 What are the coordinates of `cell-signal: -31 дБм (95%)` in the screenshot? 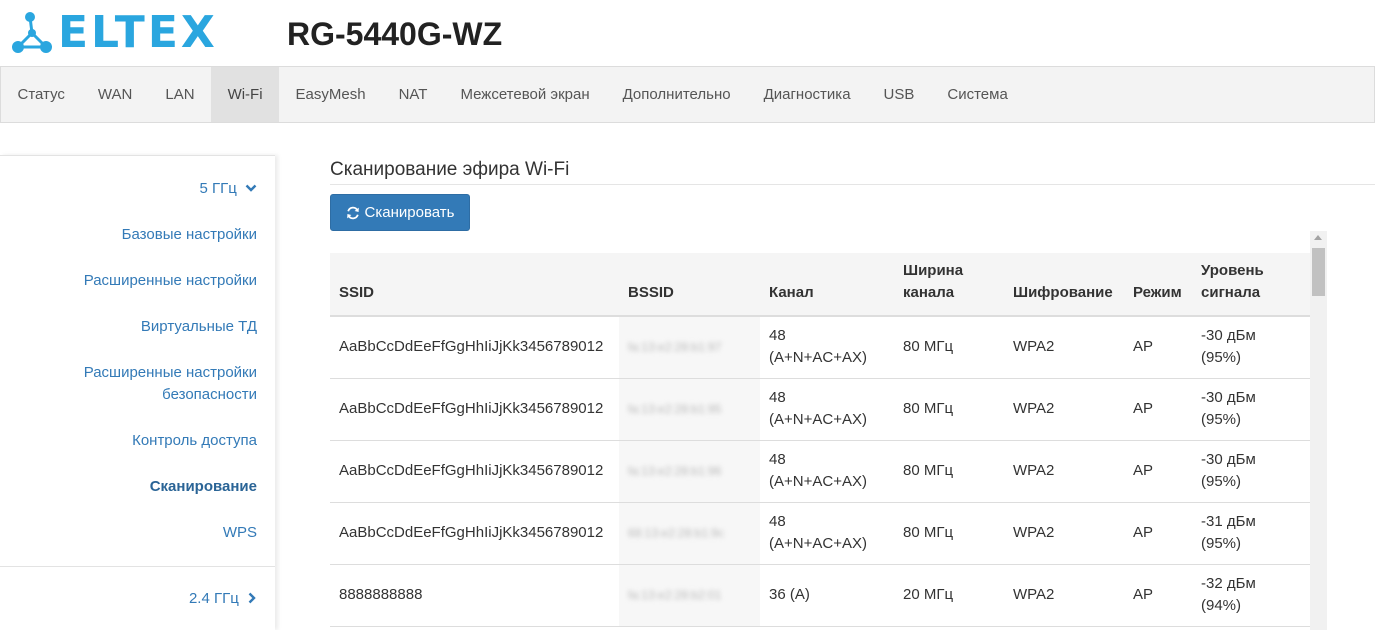 It's located at (1251, 533).